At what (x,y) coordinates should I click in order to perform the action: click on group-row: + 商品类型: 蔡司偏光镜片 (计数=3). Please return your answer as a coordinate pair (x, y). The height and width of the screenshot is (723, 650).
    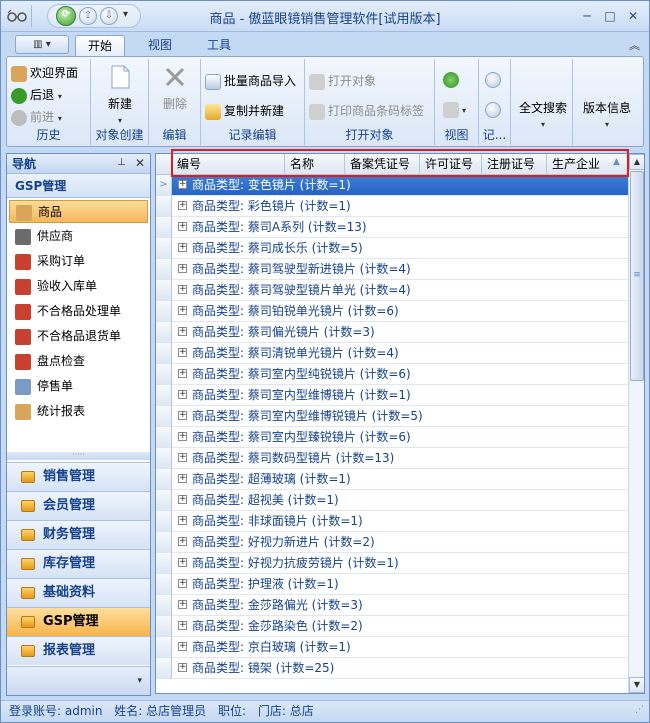
    Looking at the image, I should click on (392, 332).